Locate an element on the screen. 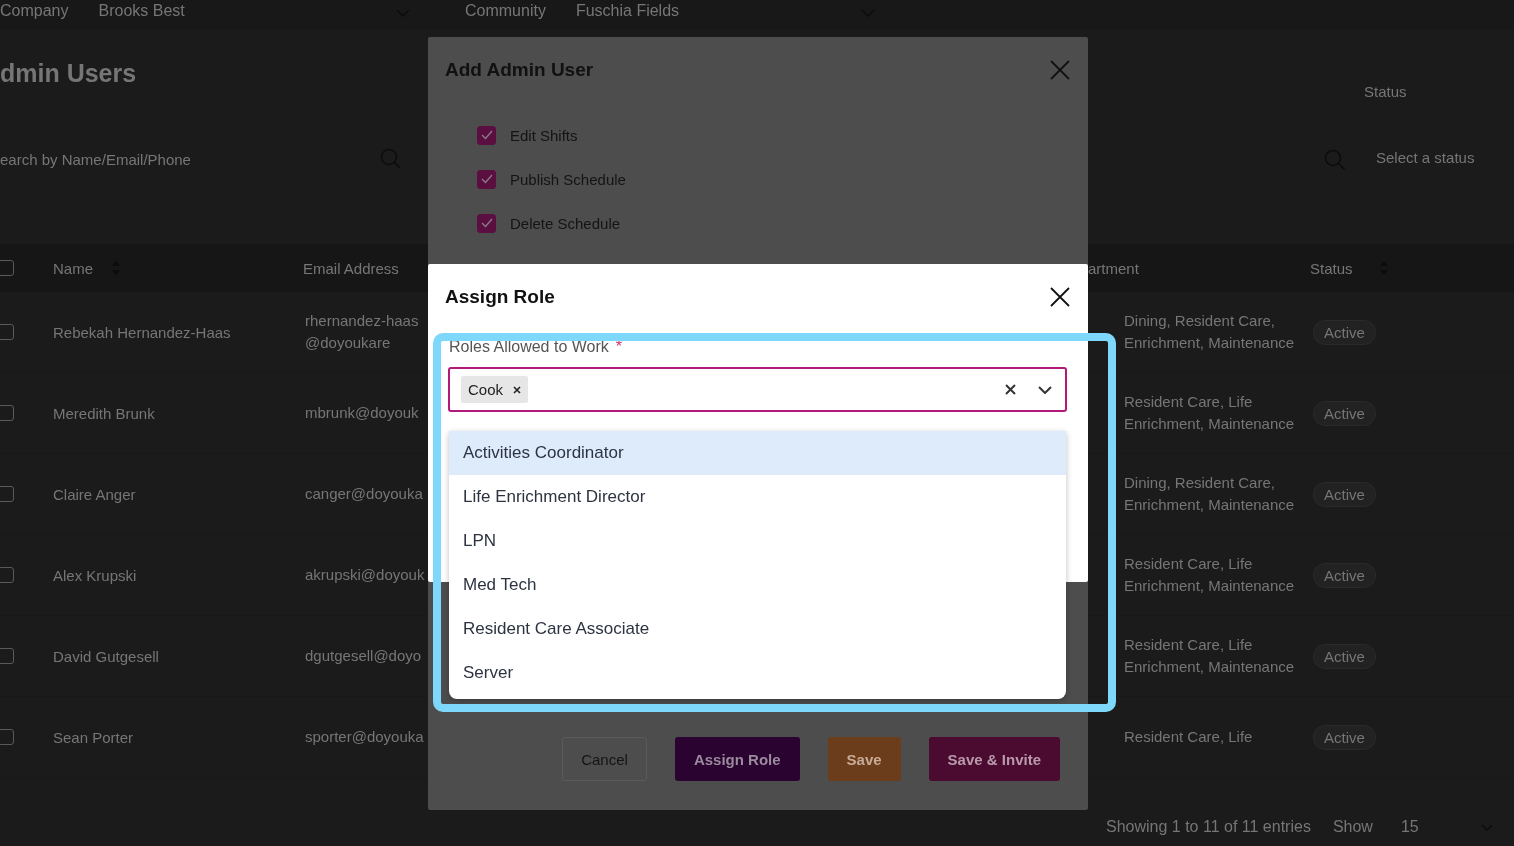 The height and width of the screenshot is (846, 1514). chip-label: Cook is located at coordinates (486, 389).